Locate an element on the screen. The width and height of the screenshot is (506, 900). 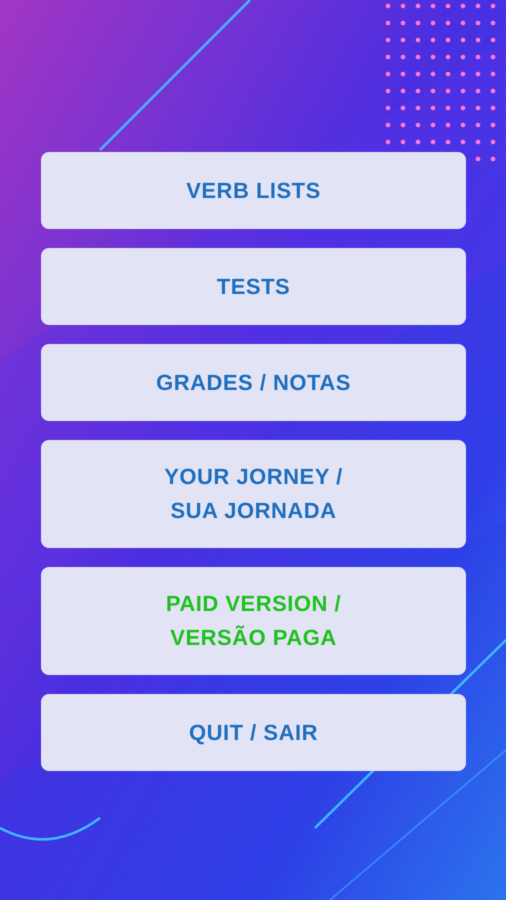
menu-button: TESTS is located at coordinates (253, 286).